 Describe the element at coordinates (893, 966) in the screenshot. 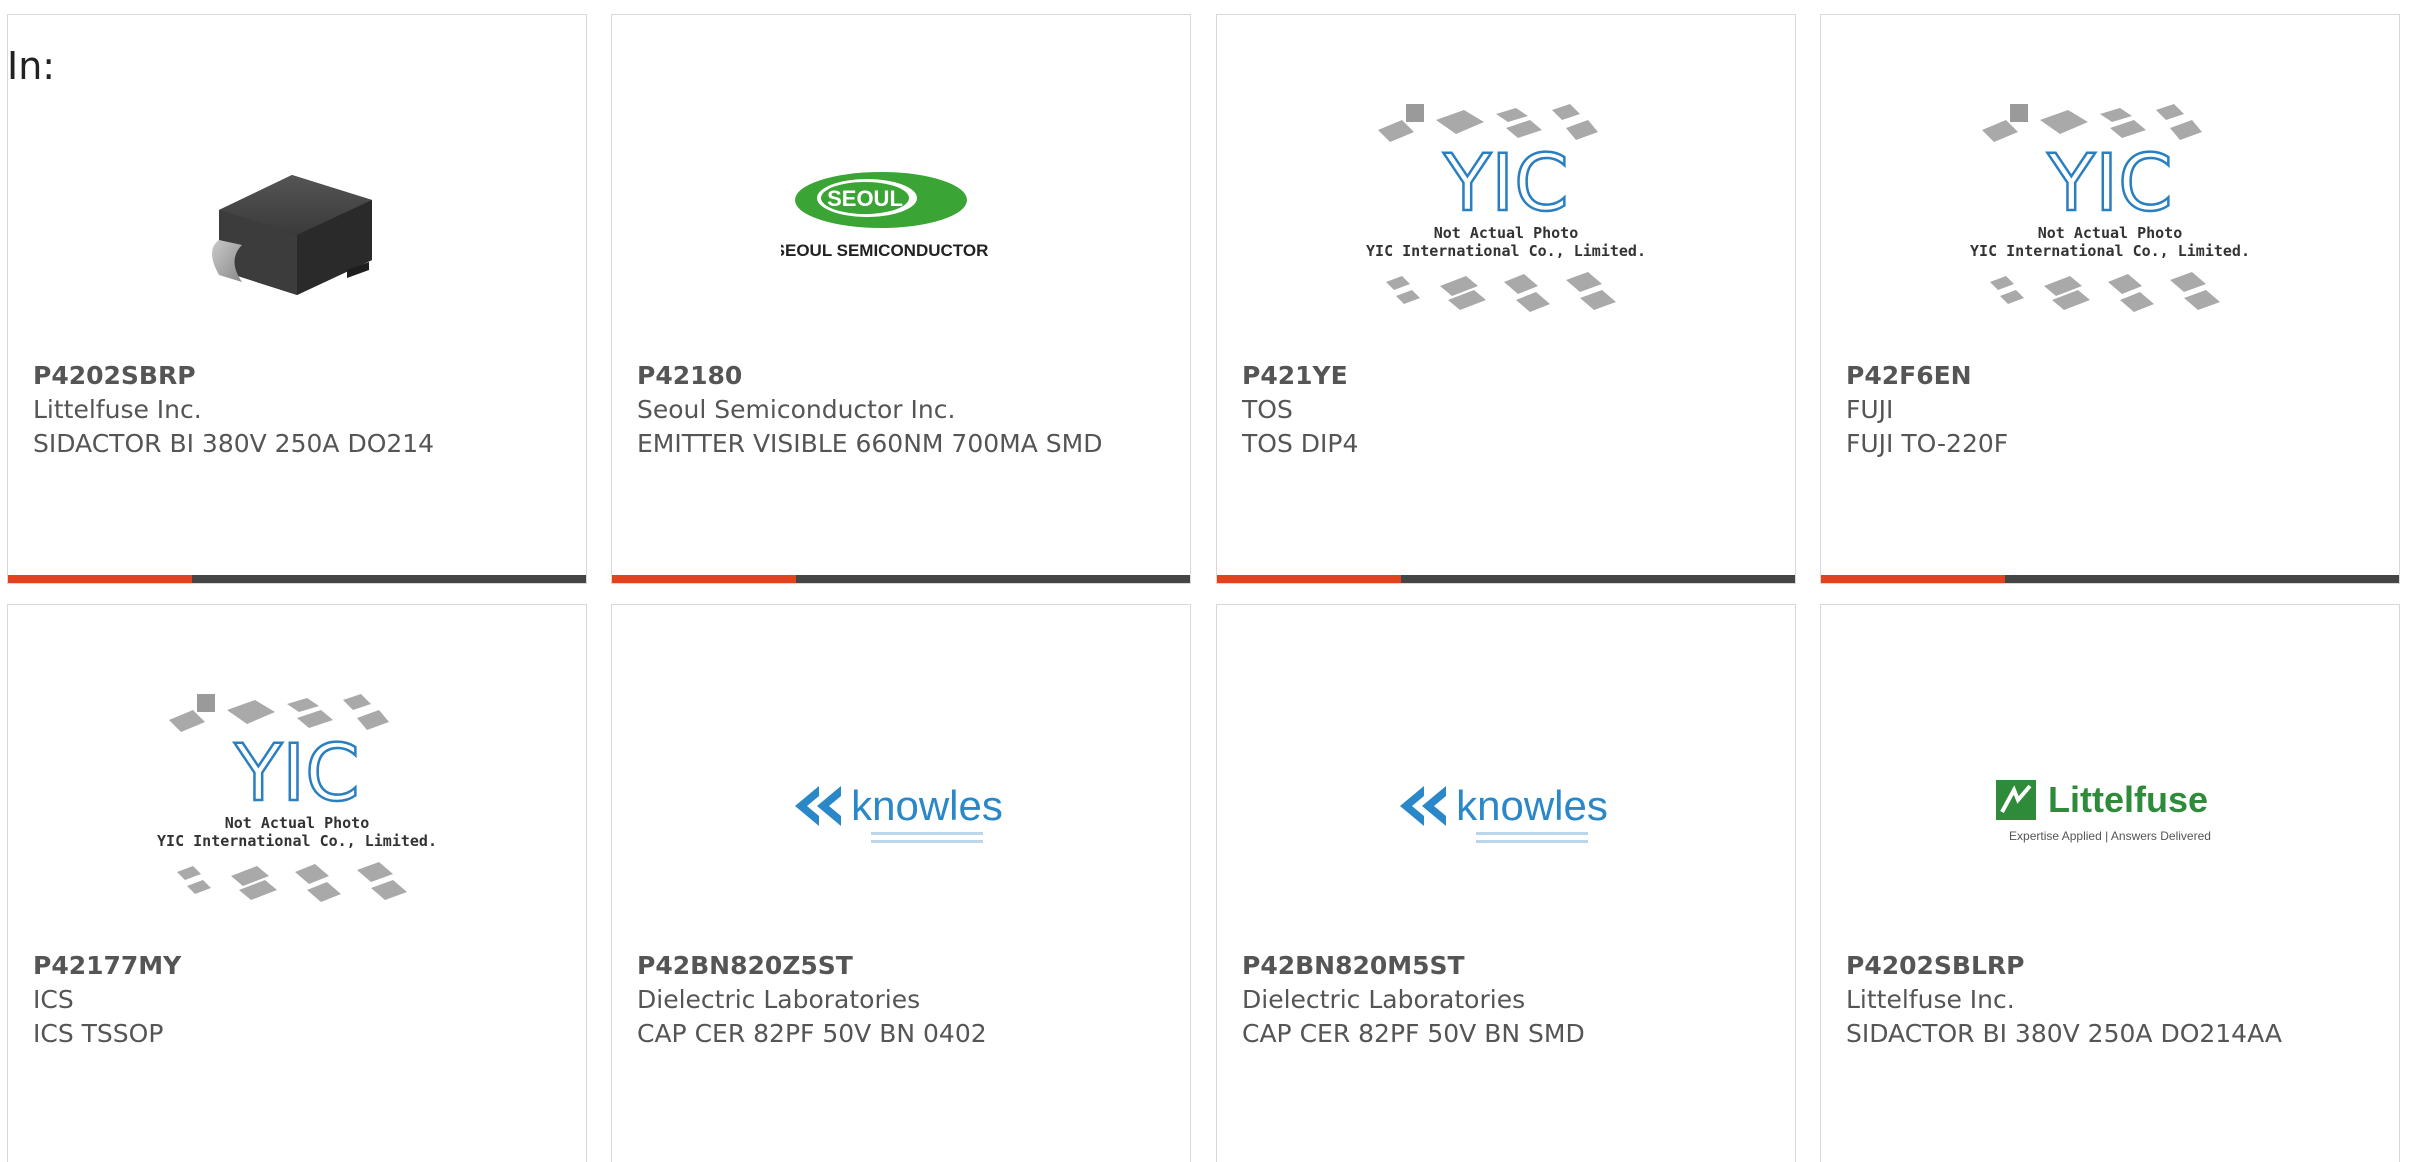

I see `part-number: P42BN820Z5ST` at that location.